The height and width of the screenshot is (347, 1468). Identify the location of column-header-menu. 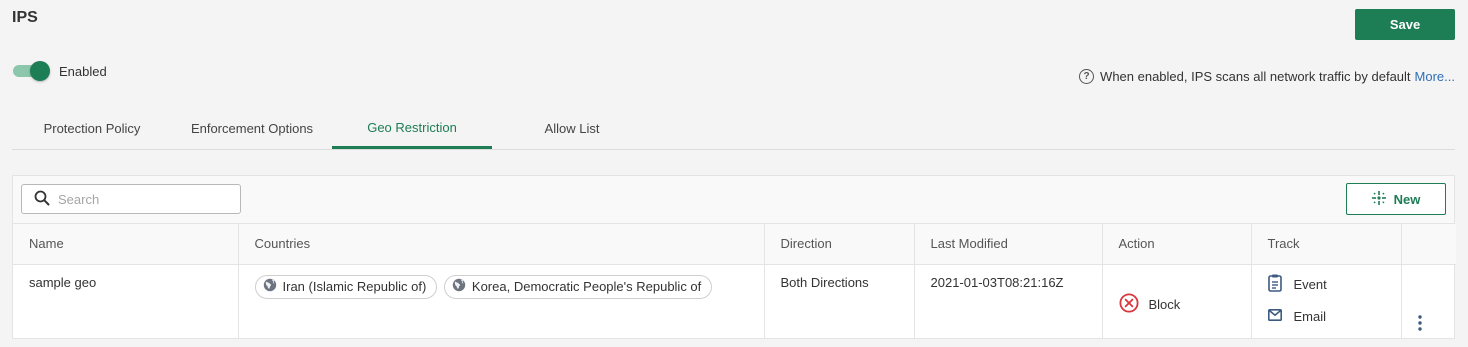
(1428, 244).